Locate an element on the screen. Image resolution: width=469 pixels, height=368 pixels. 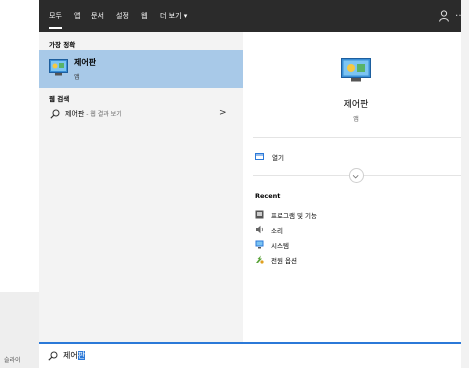
background-window-right is located at coordinates (465, 184).